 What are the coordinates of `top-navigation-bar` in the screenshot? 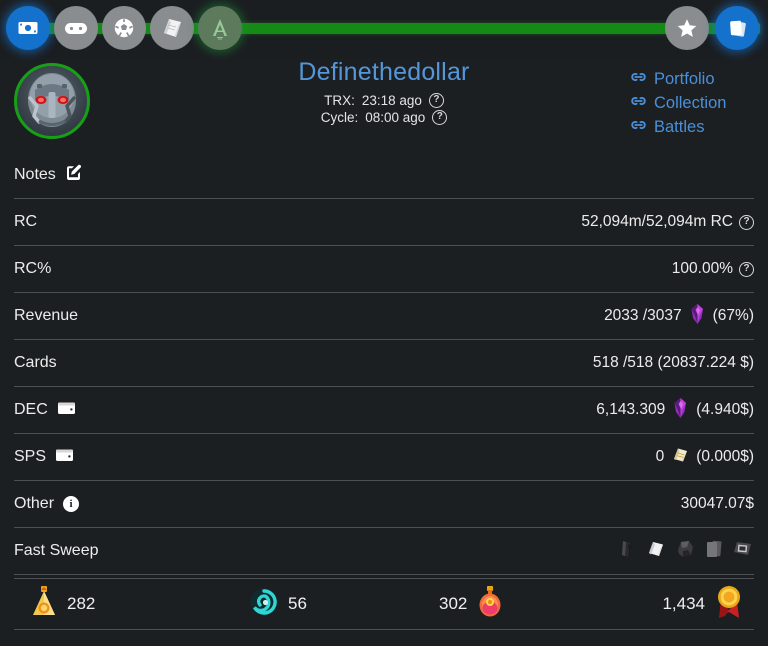 It's located at (384, 29).